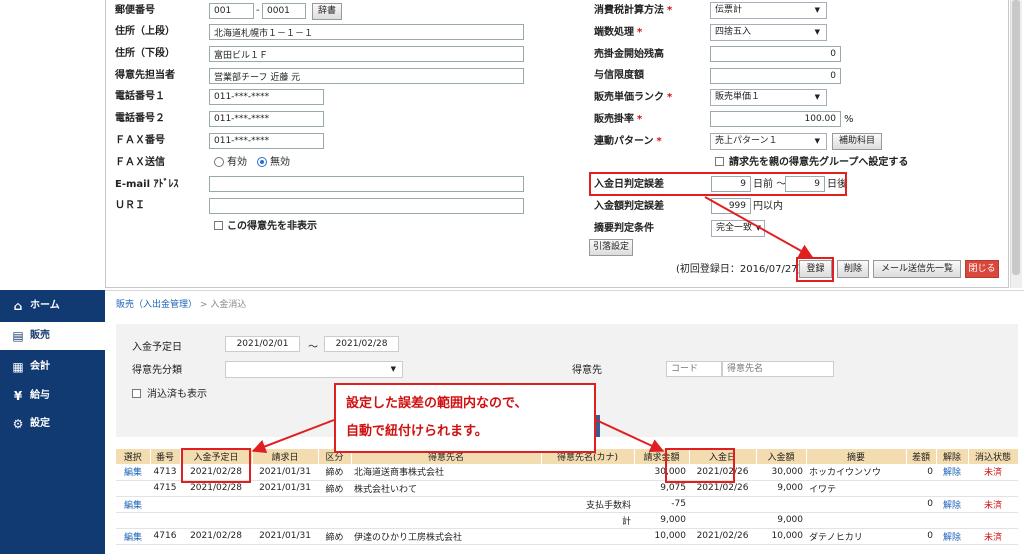 The width and height of the screenshot is (1024, 554). I want to click on moneybag-icon: ¥, so click(18, 396).